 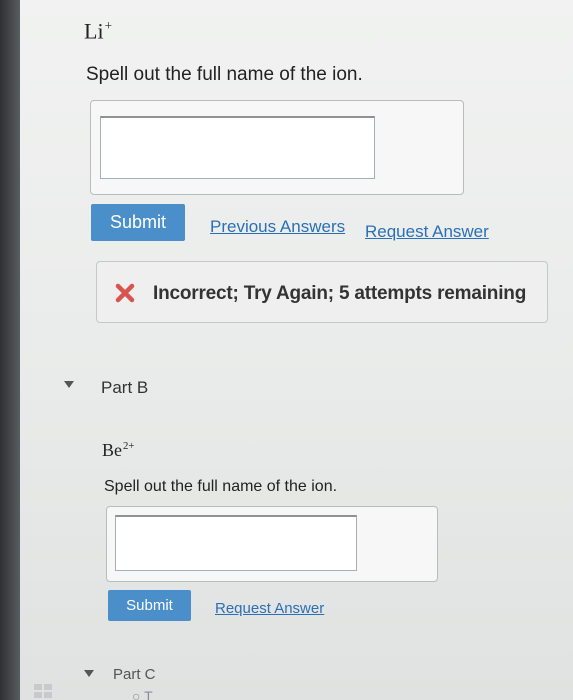 What do you see at coordinates (221, 486) in the screenshot?
I see `part-b-prompt: Spell out the full name of the ion.` at bounding box center [221, 486].